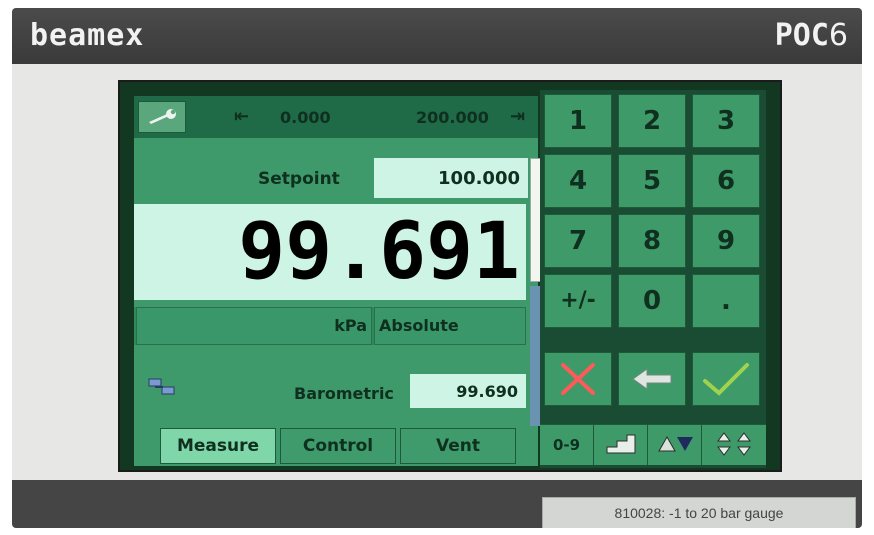 Image resolution: width=874 pixels, height=535 pixels. I want to click on tab-vent: Vent, so click(458, 446).